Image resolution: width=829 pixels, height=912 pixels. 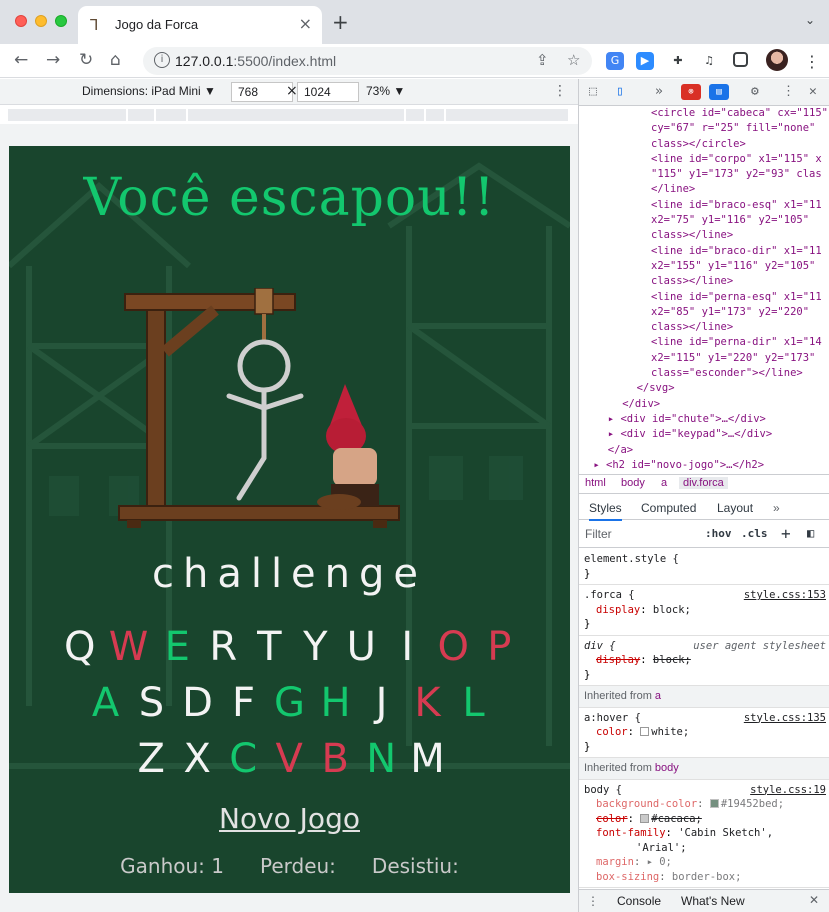 What do you see at coordinates (21, 60) in the screenshot?
I see `back-icon: ←` at bounding box center [21, 60].